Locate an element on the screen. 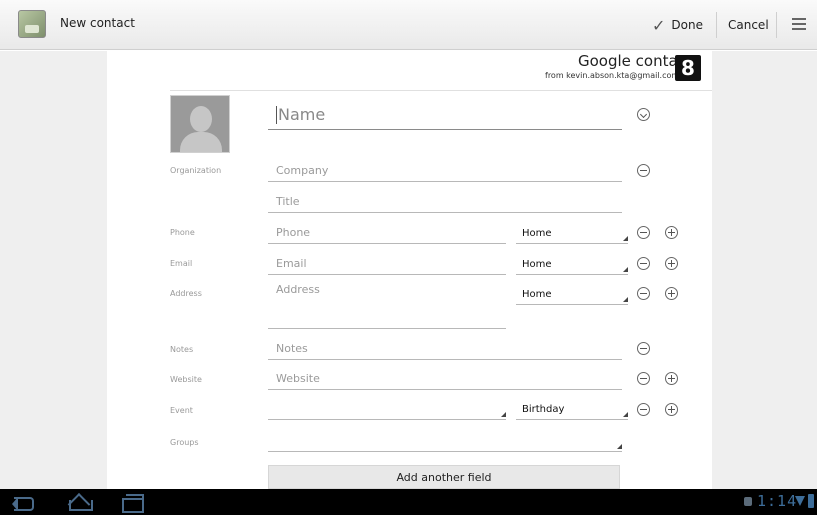 The image size is (817, 515). back-icon is located at coordinates (25, 502).